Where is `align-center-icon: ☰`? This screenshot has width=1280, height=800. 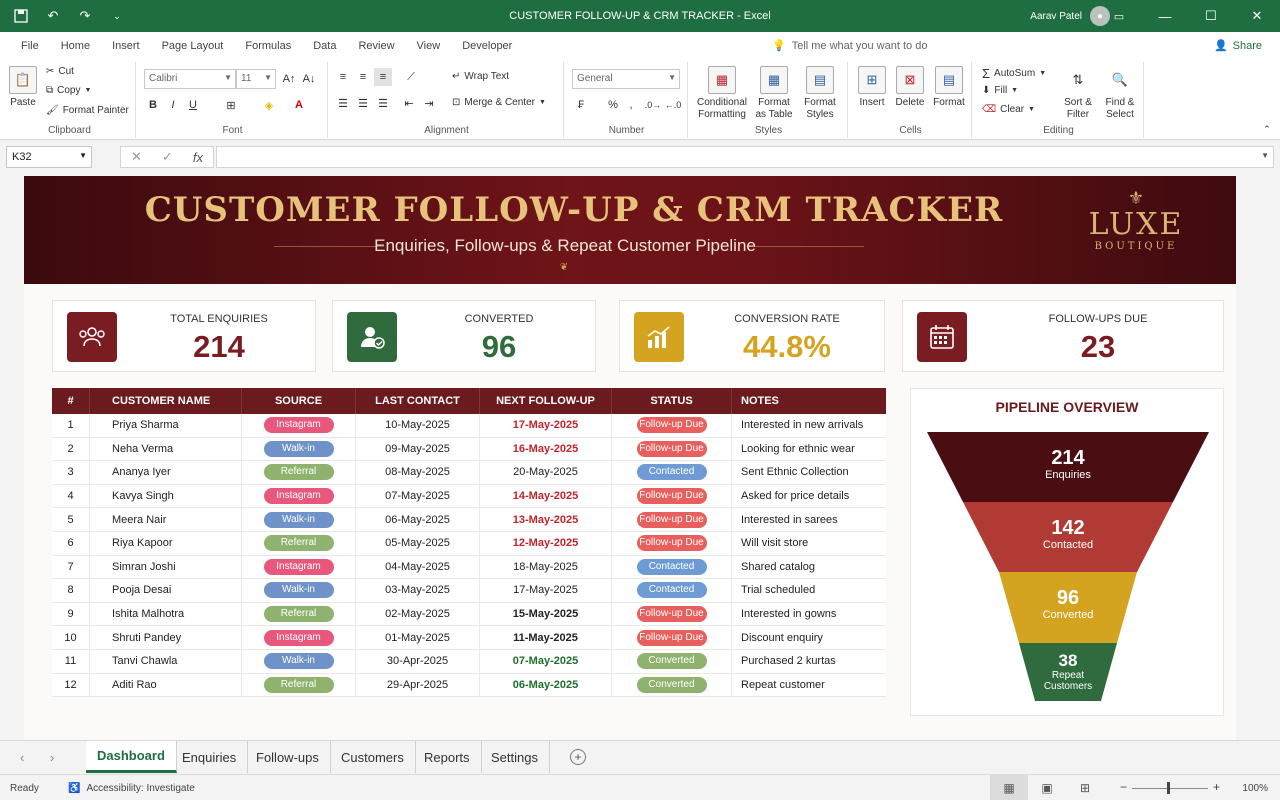
align-center-icon: ☰ is located at coordinates (363, 103).